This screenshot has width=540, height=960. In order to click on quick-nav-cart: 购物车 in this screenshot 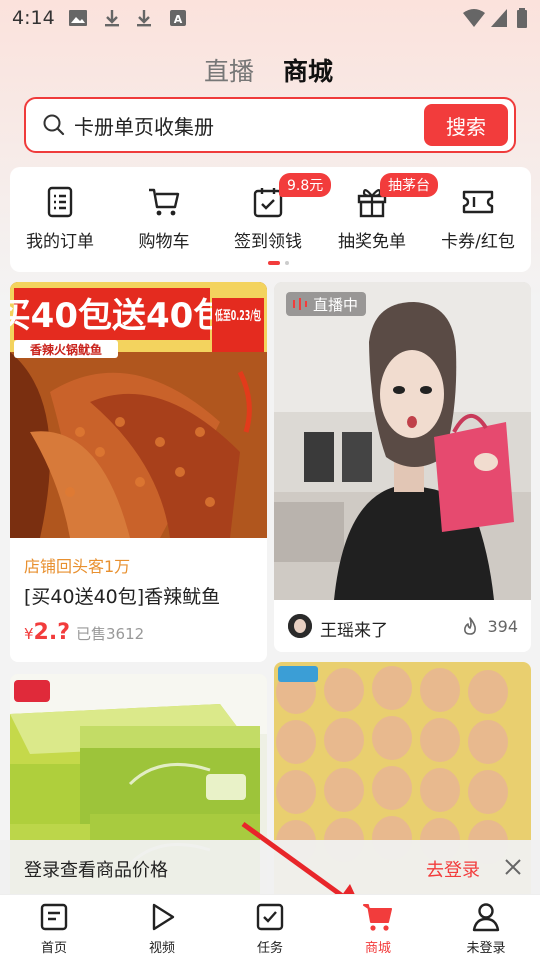, I will do `click(164, 218)`.